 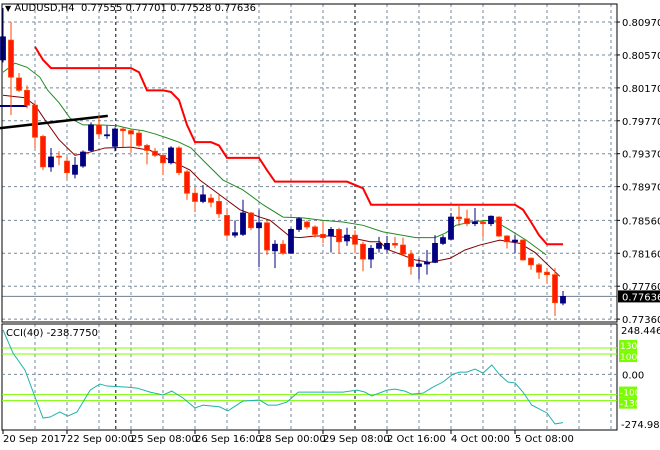 What do you see at coordinates (630, 405) in the screenshot?
I see `cci-level-label: -130` at bounding box center [630, 405].